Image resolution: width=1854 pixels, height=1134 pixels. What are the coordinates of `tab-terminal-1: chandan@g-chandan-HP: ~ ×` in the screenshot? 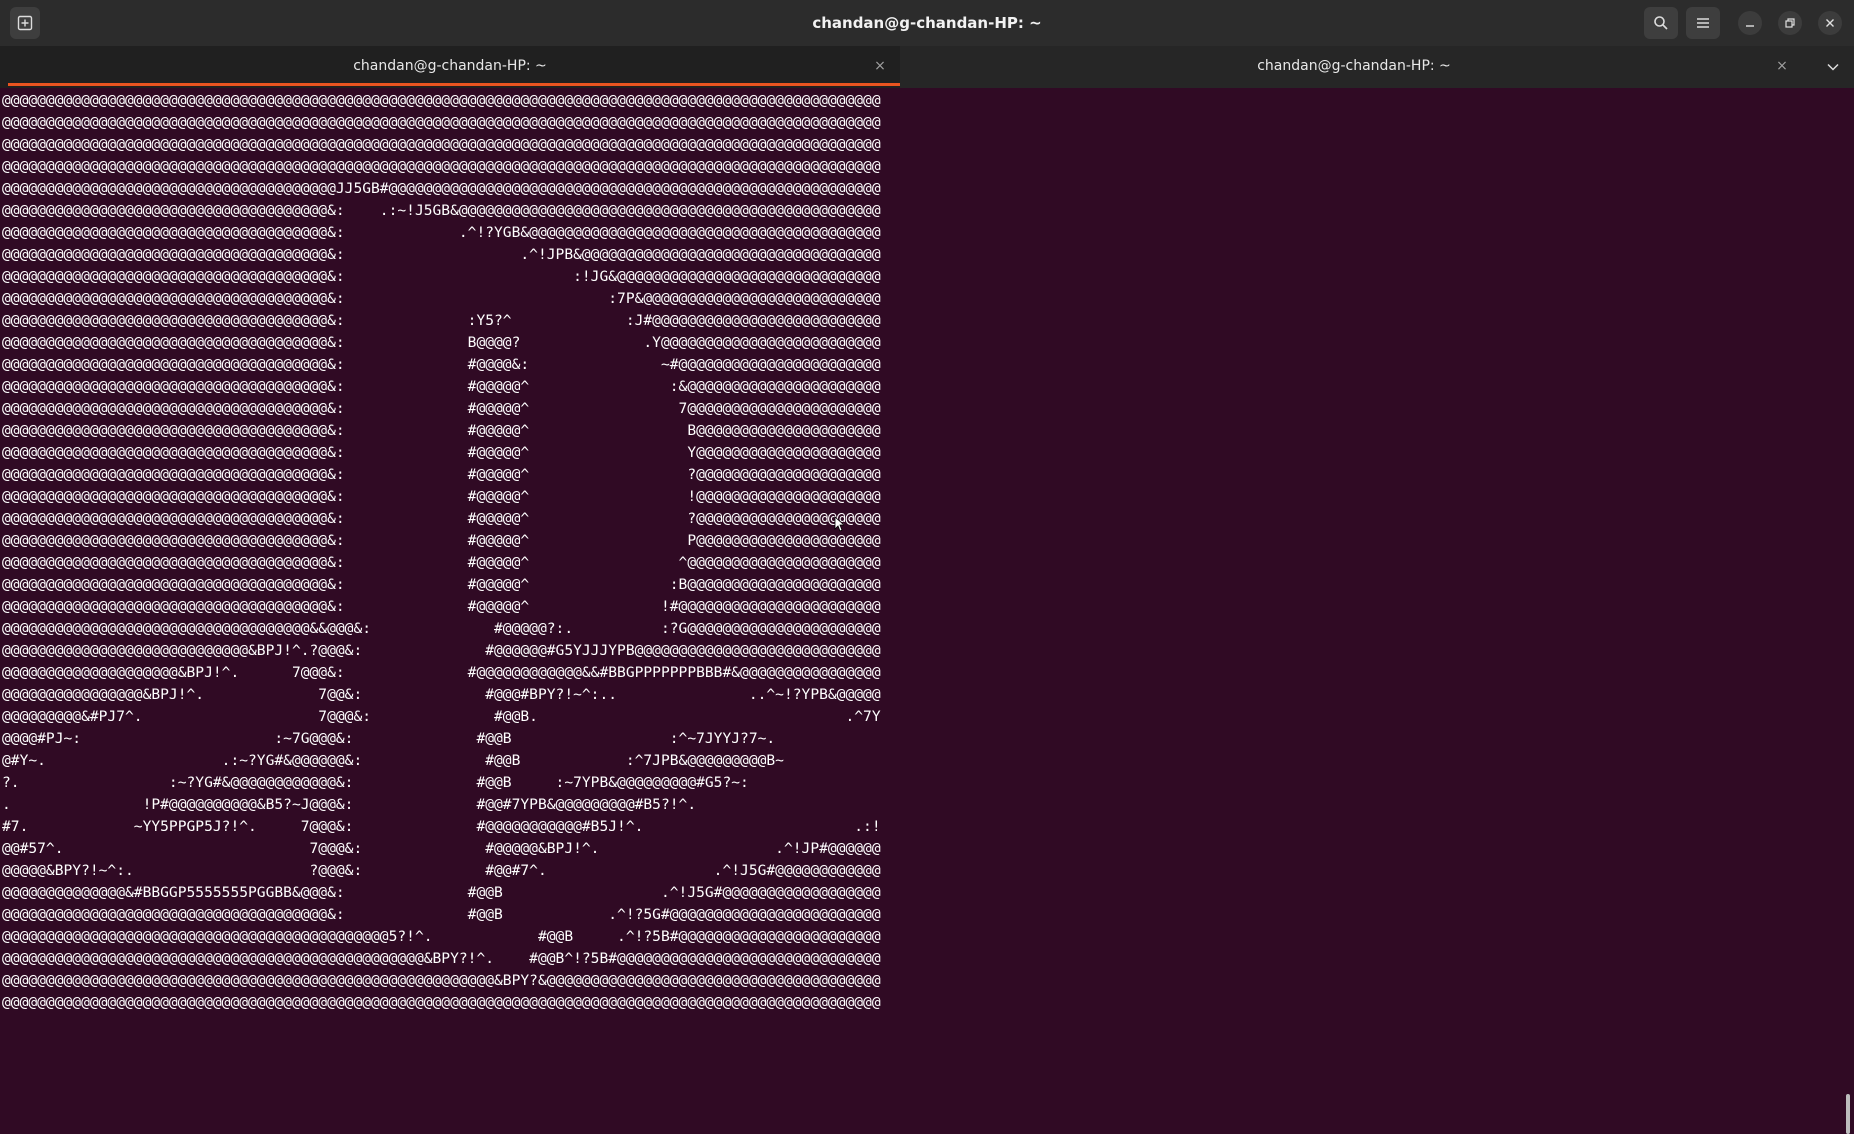 It's located at (450, 67).